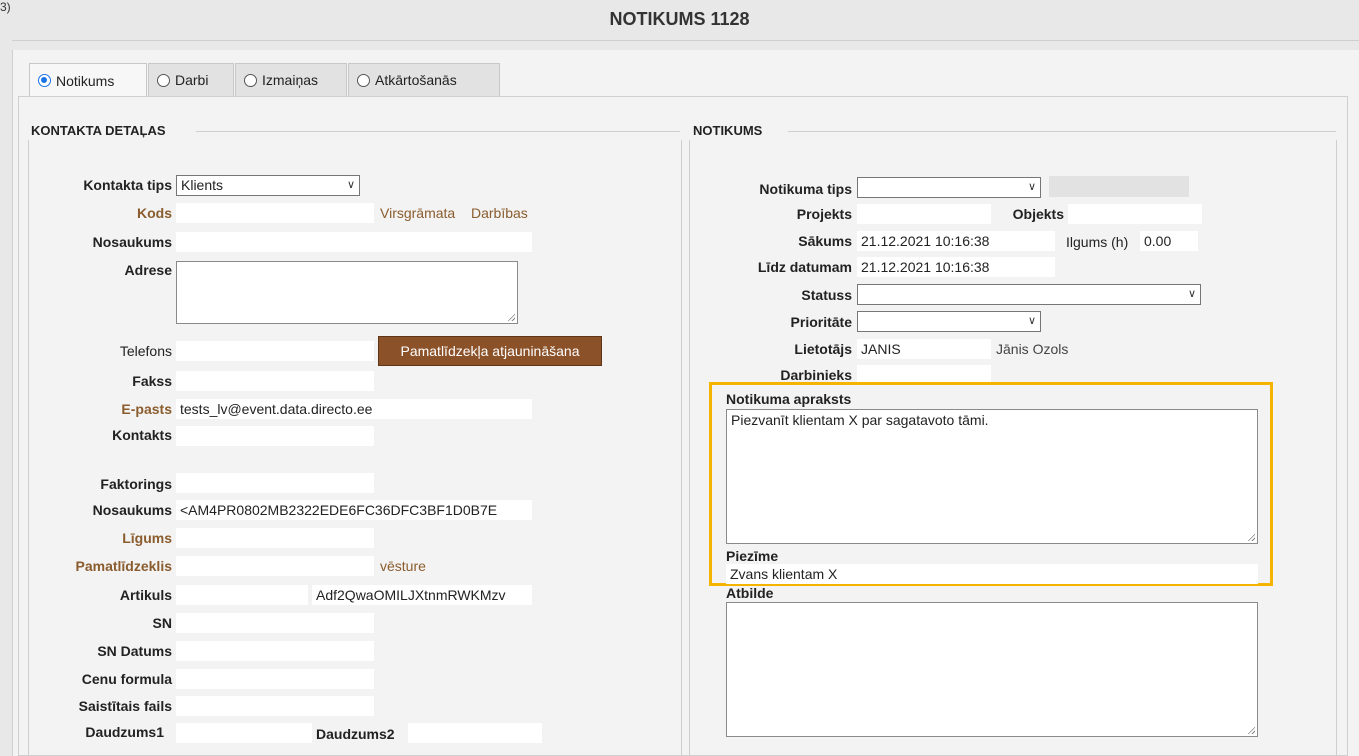 The width and height of the screenshot is (1359, 756). Describe the element at coordinates (685, 40) in the screenshot. I see `title-divider` at that location.